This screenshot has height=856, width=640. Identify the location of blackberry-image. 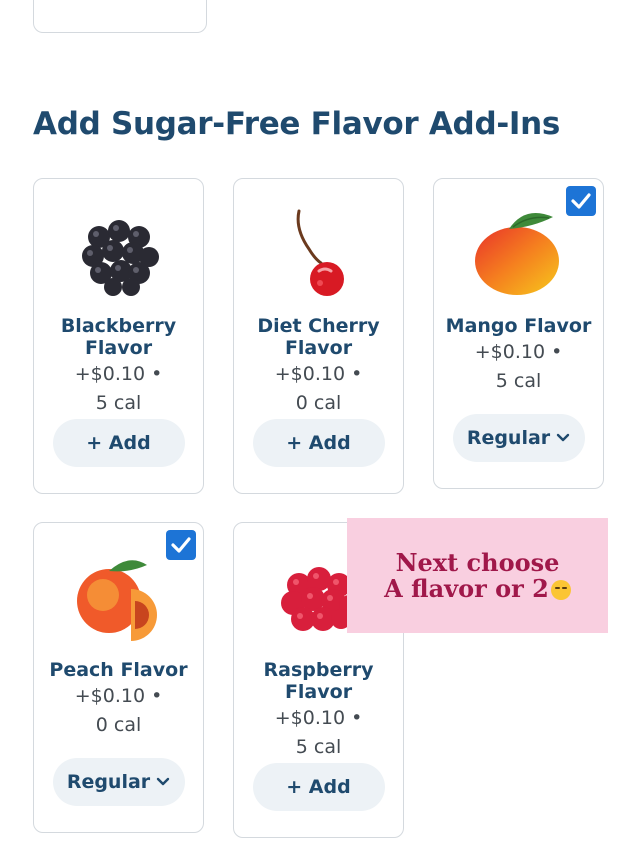
(120, 258).